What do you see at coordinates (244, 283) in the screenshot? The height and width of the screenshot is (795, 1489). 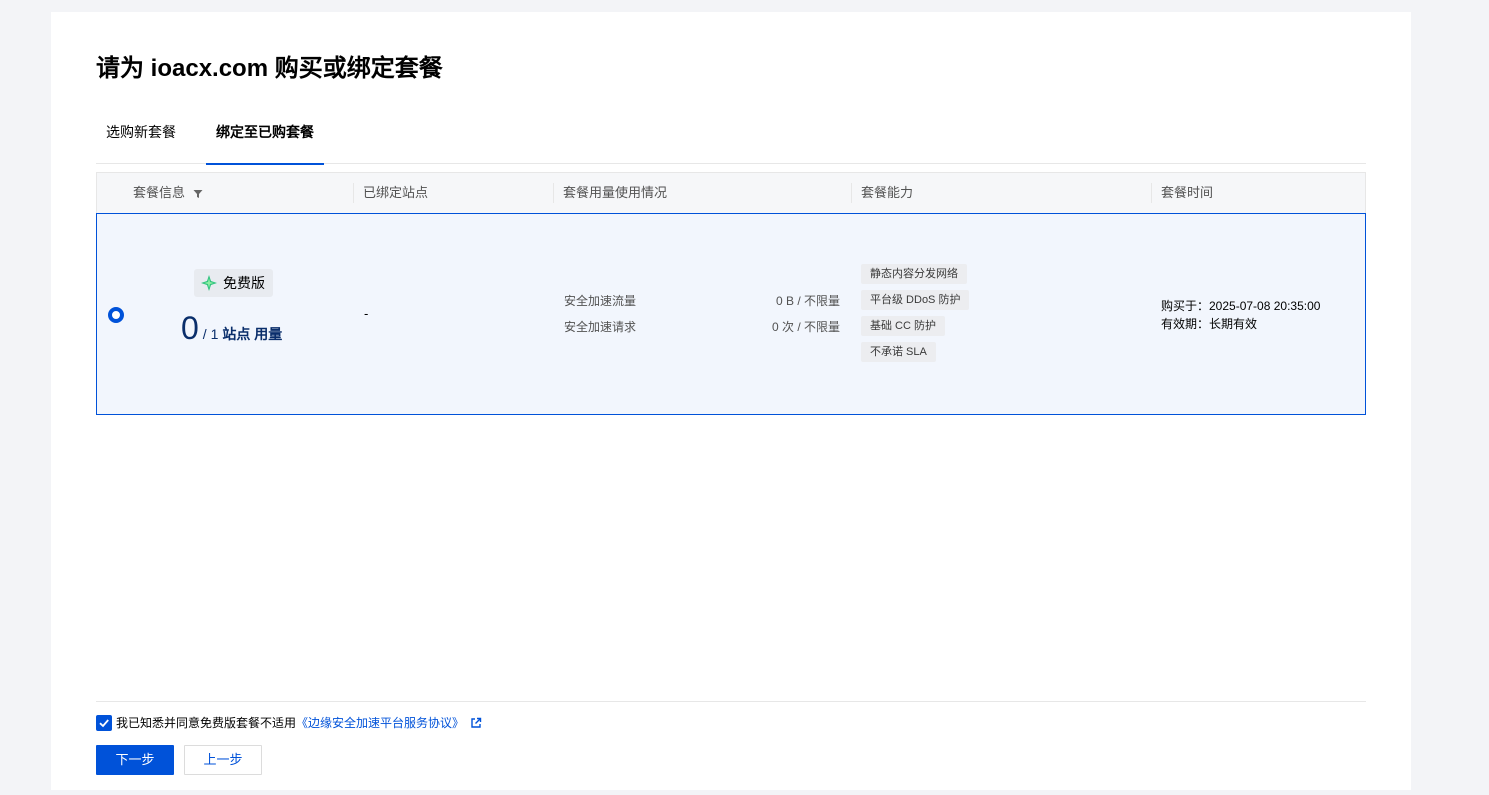 I see `plan-name: 免费版` at bounding box center [244, 283].